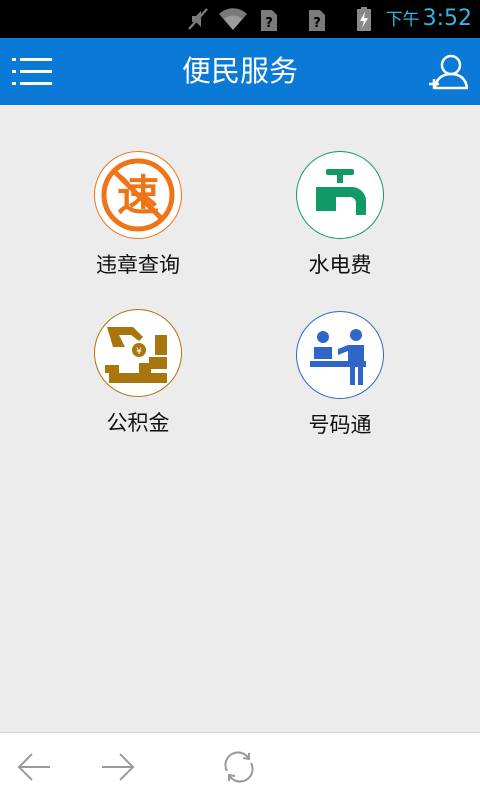  I want to click on housing-fund-icon: ¥, so click(136, 355).